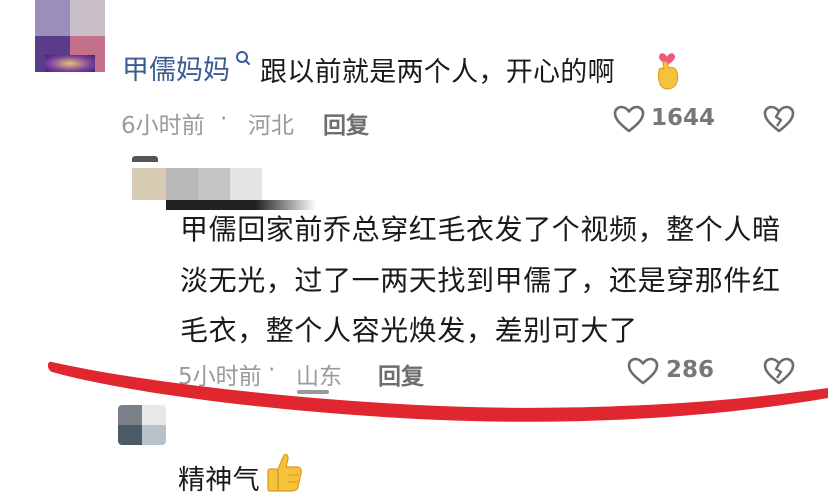  I want to click on thumbs-up-emoji-icon, so click(284, 472).